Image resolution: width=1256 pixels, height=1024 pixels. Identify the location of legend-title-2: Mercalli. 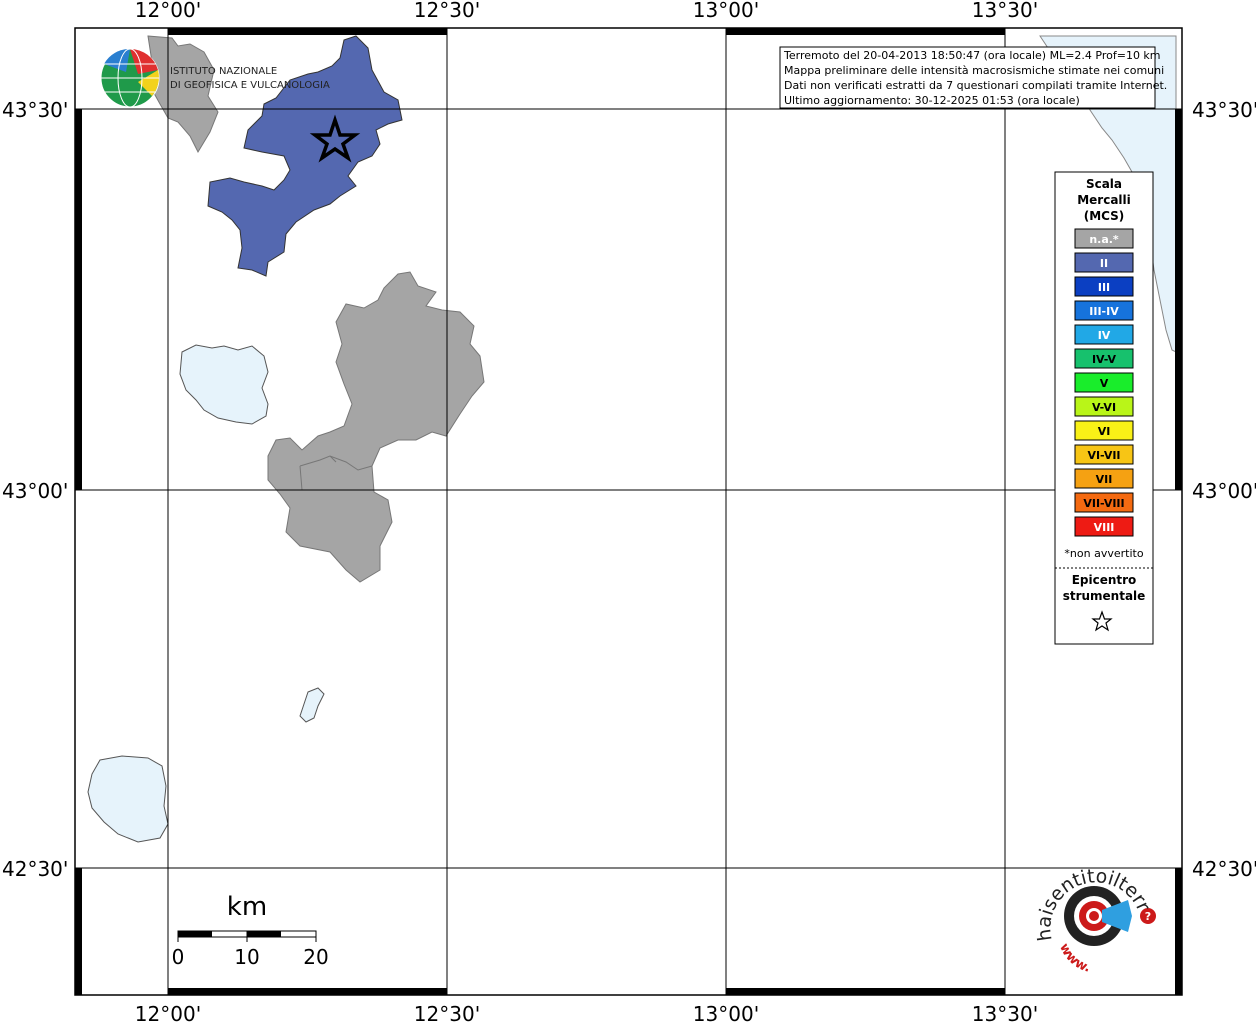
(1104, 200).